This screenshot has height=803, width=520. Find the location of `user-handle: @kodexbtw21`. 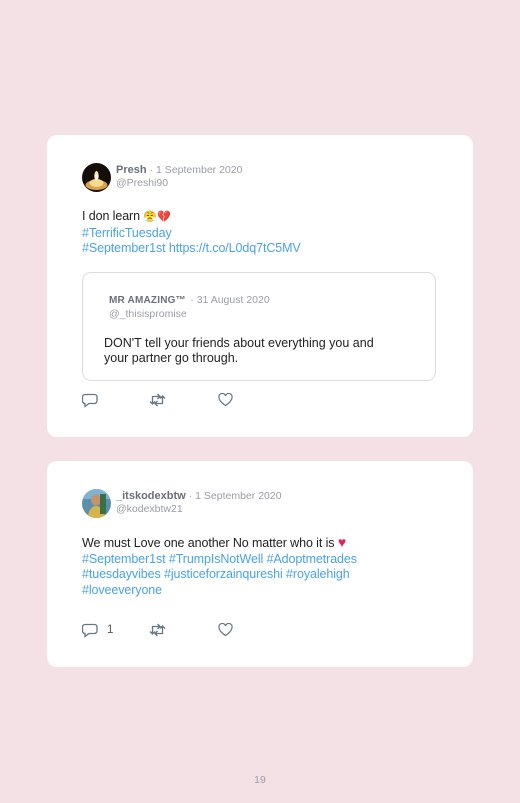

user-handle: @kodexbtw21 is located at coordinates (199, 509).